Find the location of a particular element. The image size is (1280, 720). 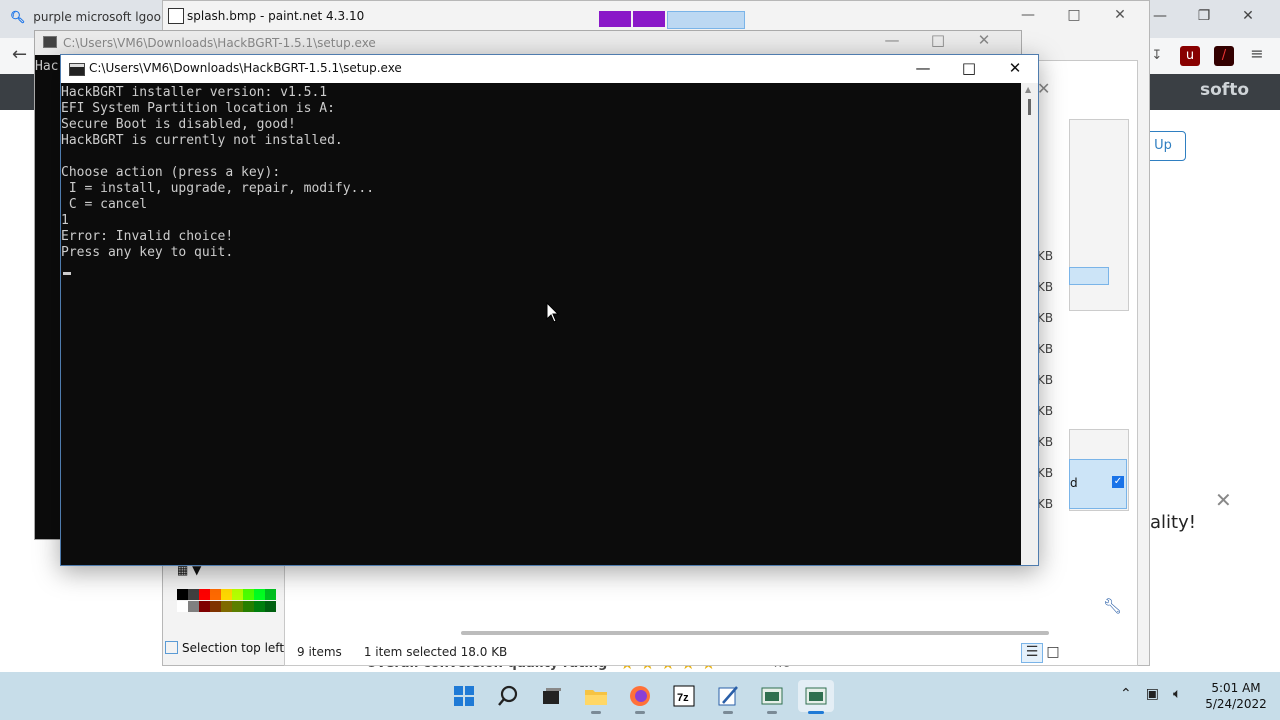

paintnet-title: splash.bmp - paint.net 4.3.10 is located at coordinates (276, 16).